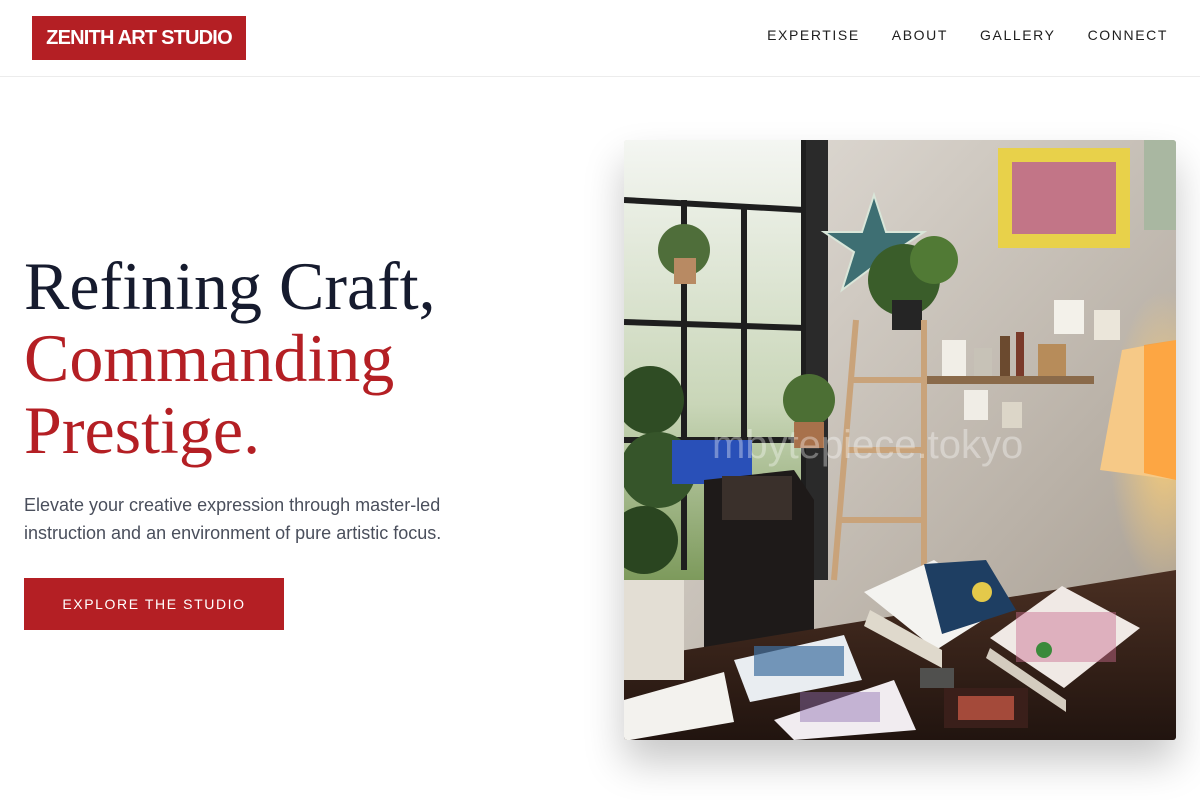 This screenshot has width=1200, height=800. Describe the element at coordinates (209, 358) in the screenshot. I see `hero-title-line-2: Commanding` at that location.